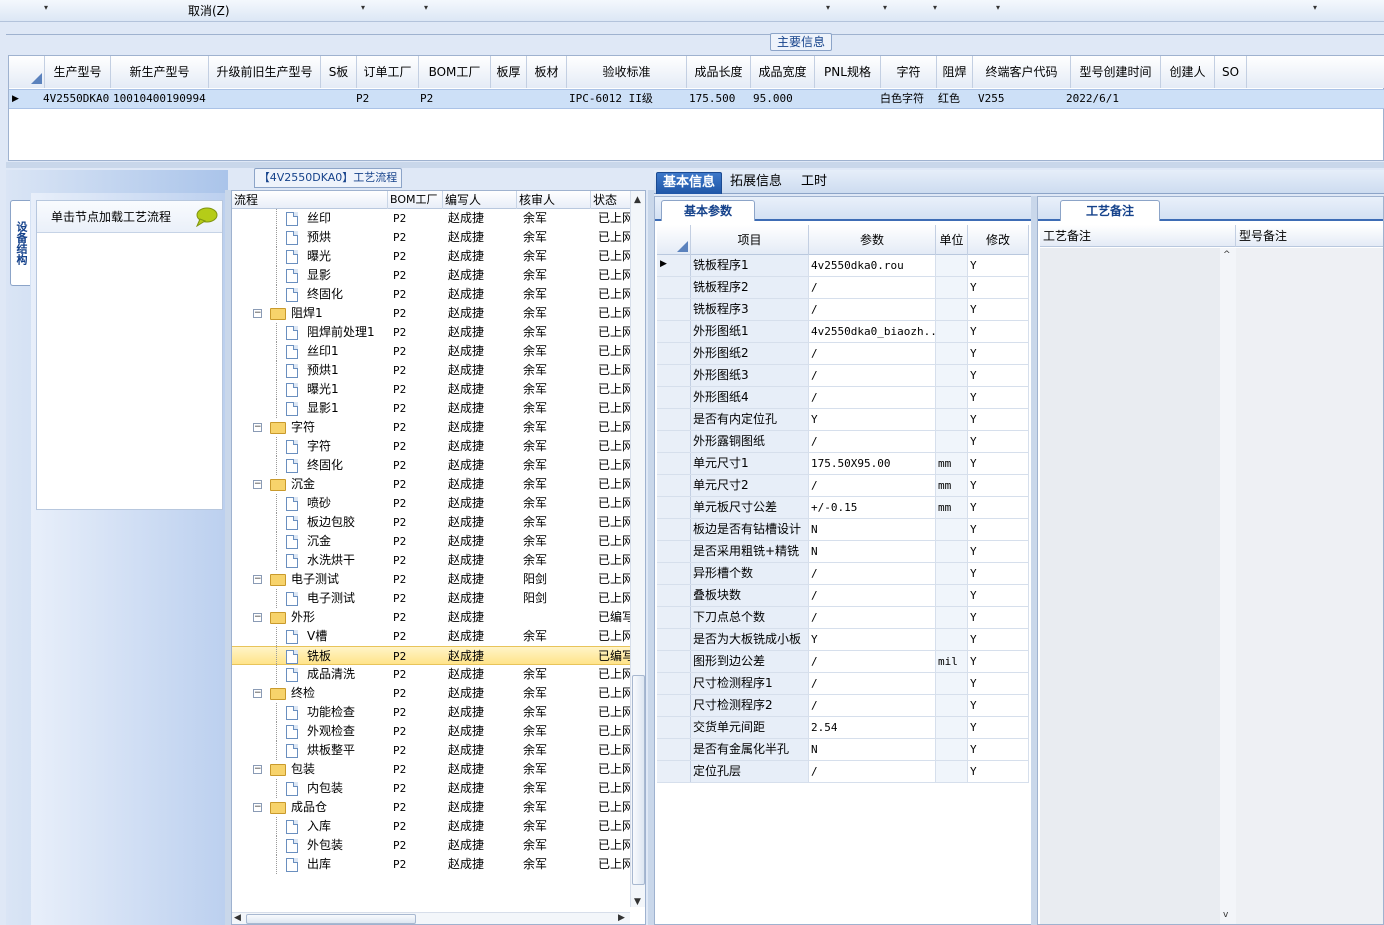  Describe the element at coordinates (339, 807) in the screenshot. I see `tree-node-label: 成品仓` at that location.